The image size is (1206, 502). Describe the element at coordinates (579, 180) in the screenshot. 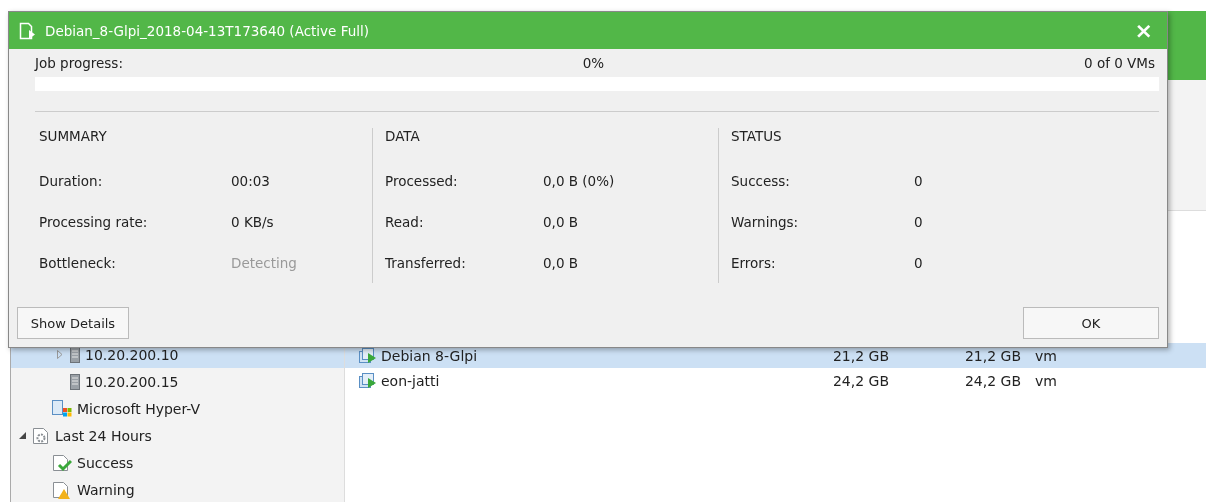

I see `stat-value: 0,0 B (0%)` at that location.